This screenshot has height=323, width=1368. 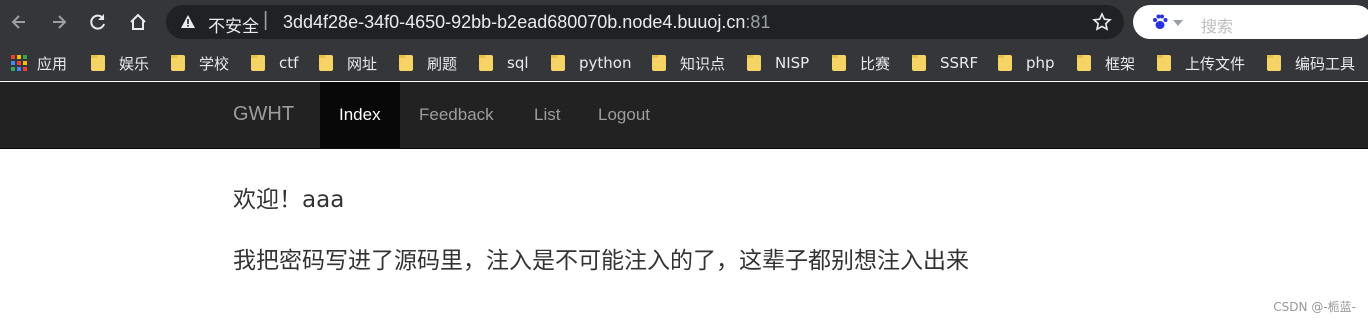 I want to click on bookmark-folder: 学校, so click(x=200, y=63).